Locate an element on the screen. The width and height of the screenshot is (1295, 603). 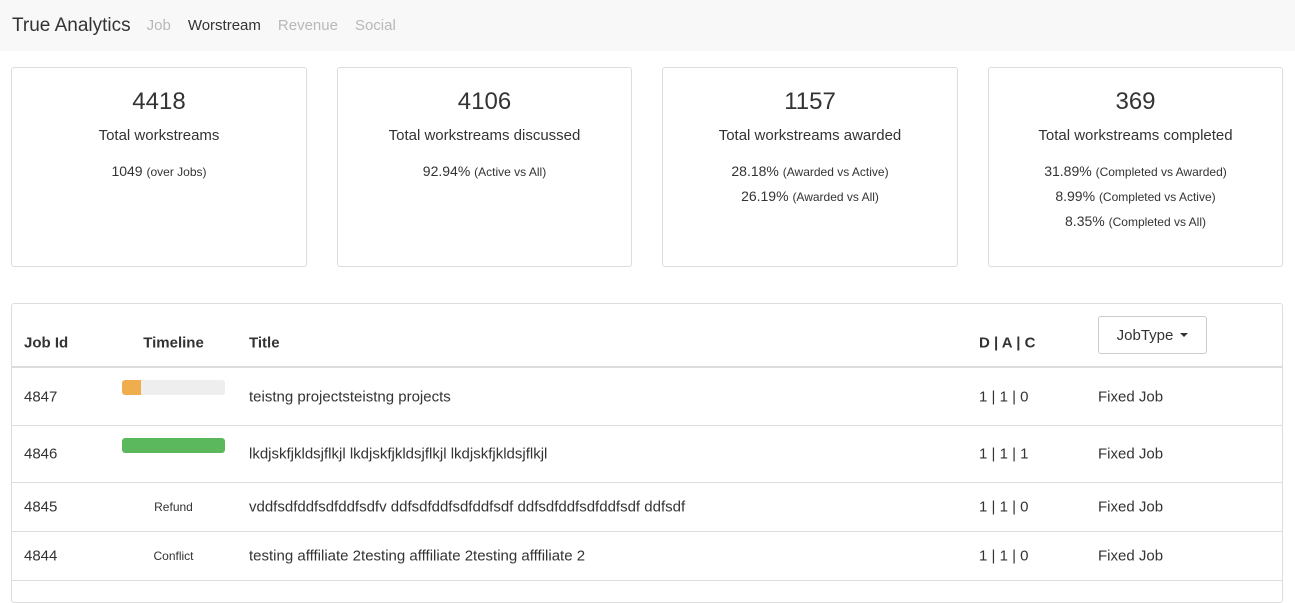
header-job-id: Job Id is located at coordinates (46, 343).